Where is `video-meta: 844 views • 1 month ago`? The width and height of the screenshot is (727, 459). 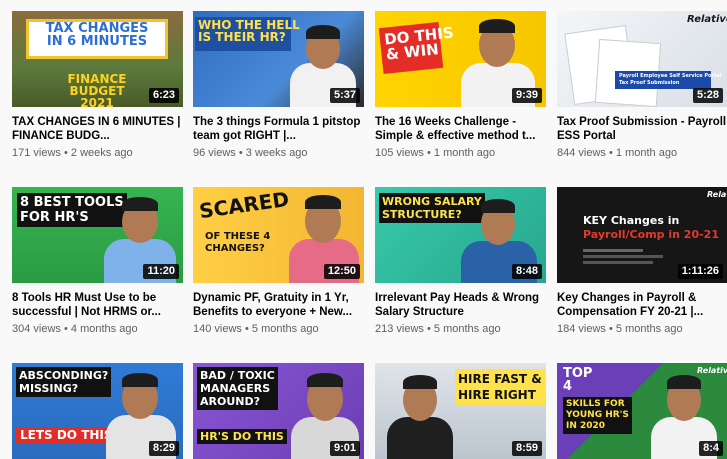
video-meta: 844 views • 1 month ago is located at coordinates (642, 153).